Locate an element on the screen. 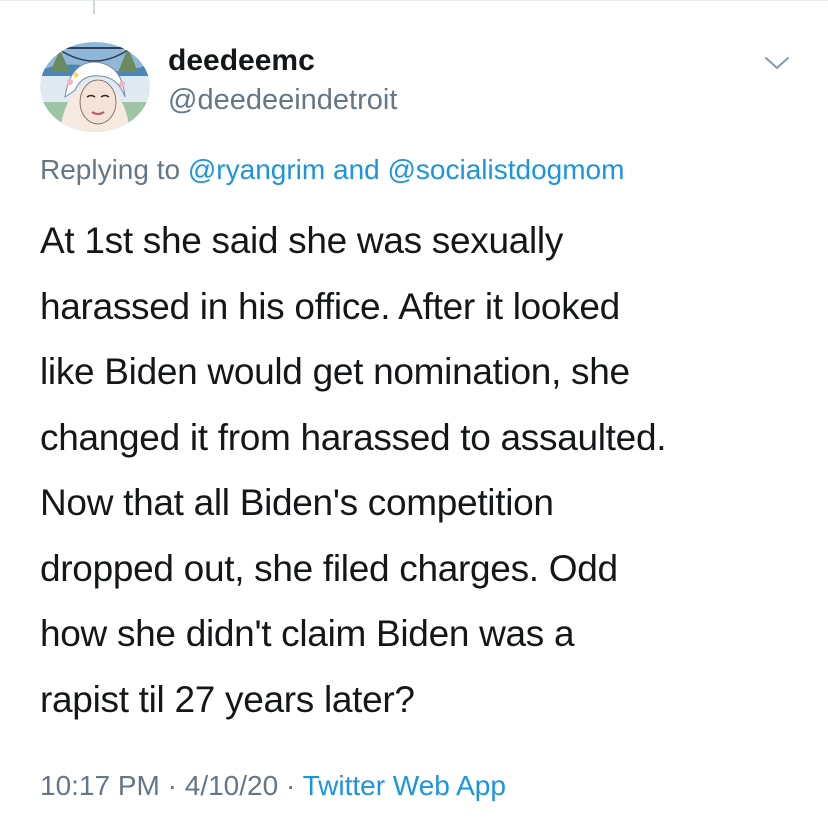 The image size is (828, 834). top-divider is located at coordinates (414, 0).